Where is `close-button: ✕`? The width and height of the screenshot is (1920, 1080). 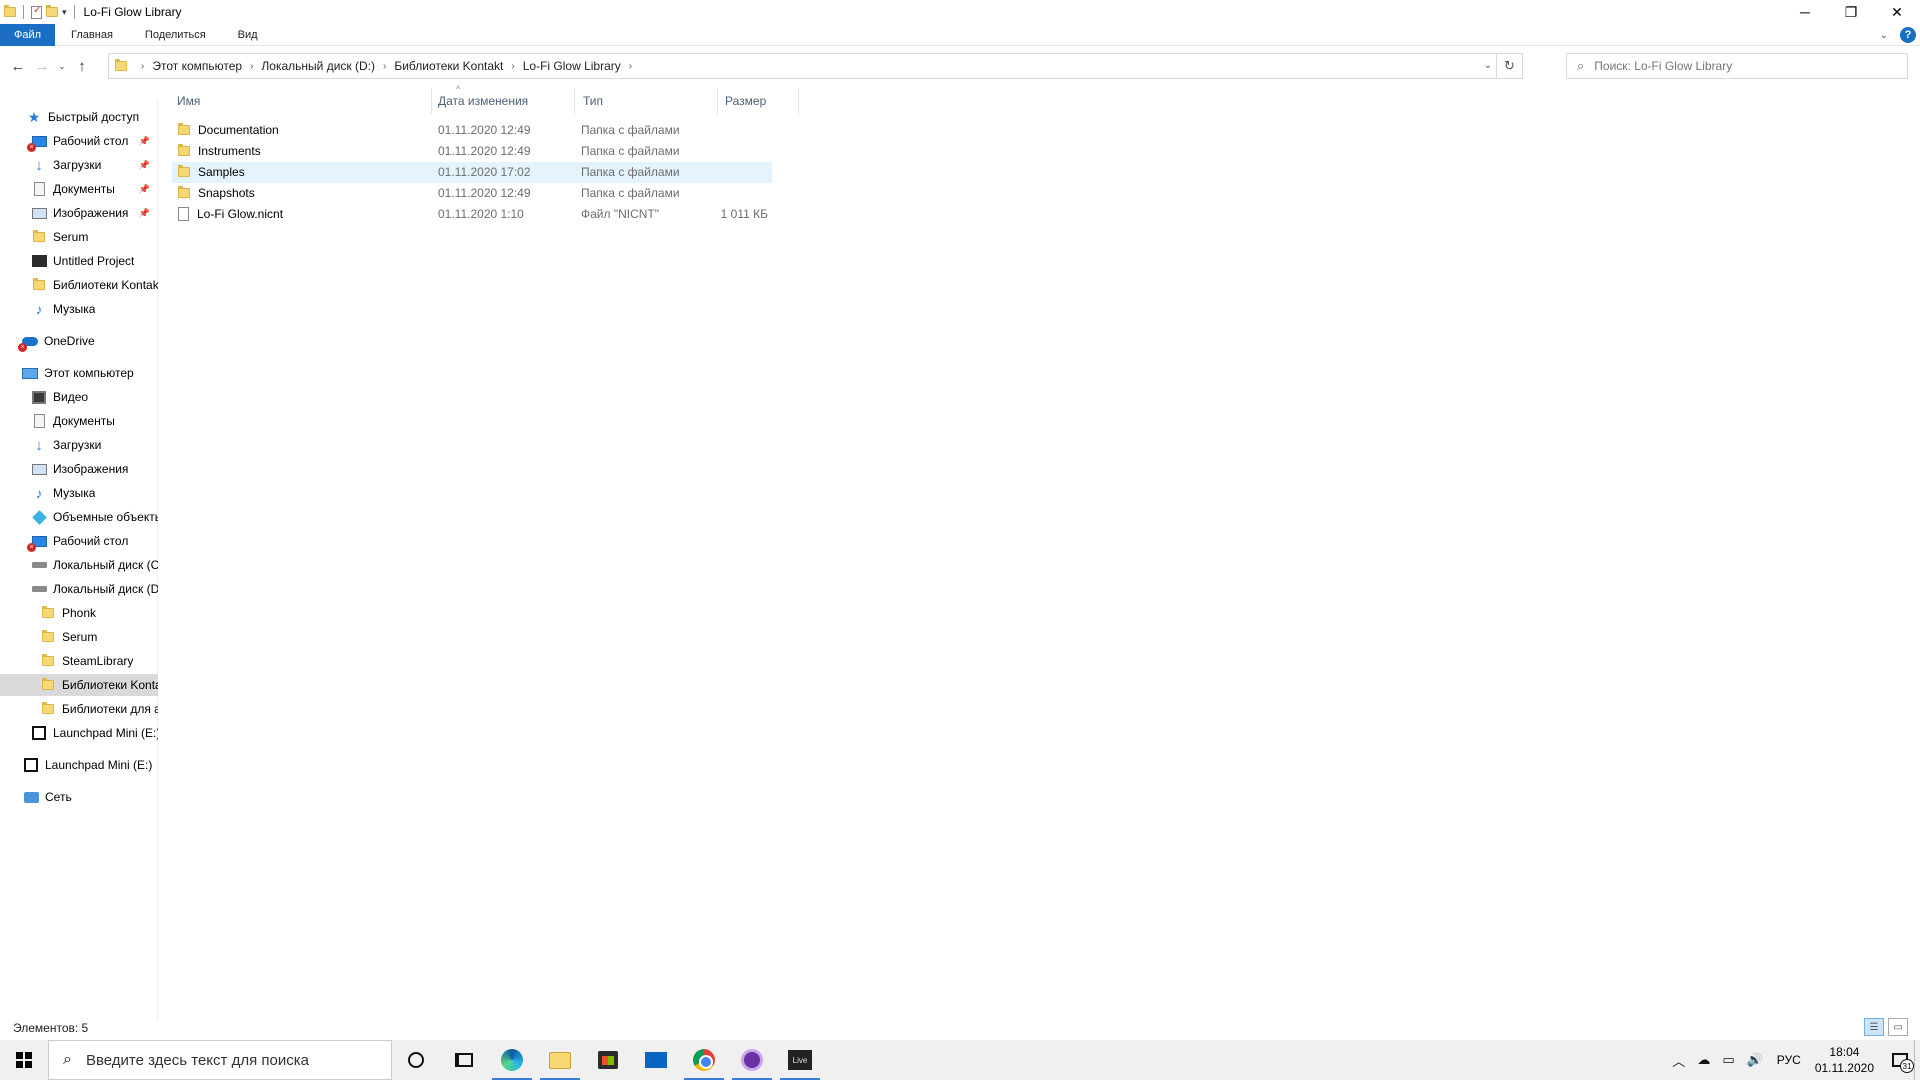 close-button: ✕ is located at coordinates (1897, 12).